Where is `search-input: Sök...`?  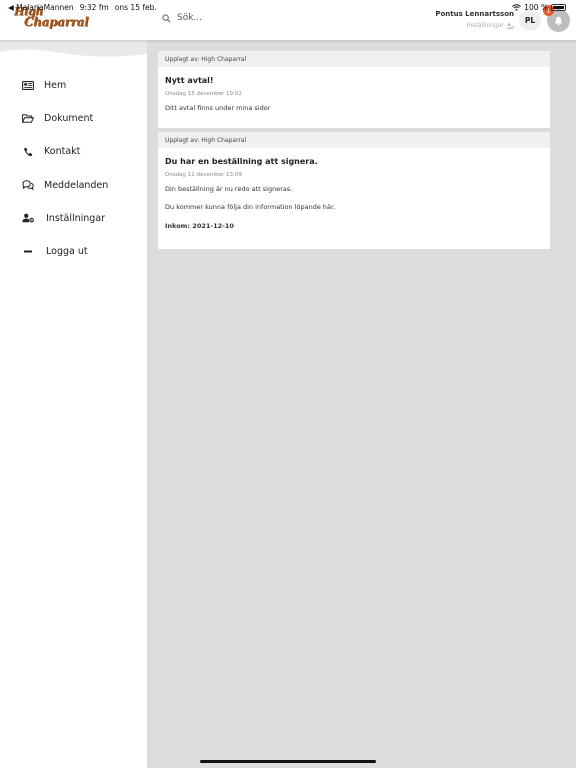
search-input: Sök... is located at coordinates (189, 18).